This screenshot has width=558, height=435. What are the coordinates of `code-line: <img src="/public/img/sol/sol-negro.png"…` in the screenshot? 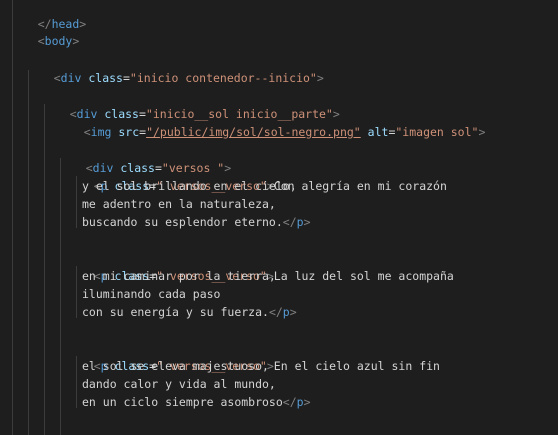 It's located at (284, 132).